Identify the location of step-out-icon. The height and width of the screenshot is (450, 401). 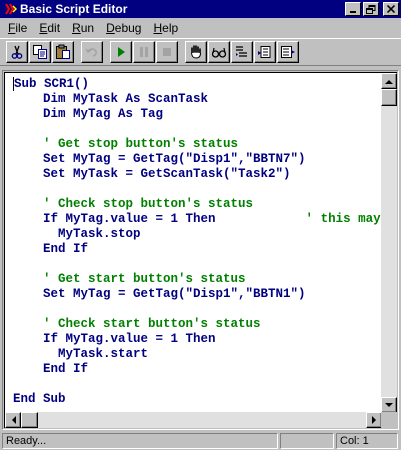
(288, 52).